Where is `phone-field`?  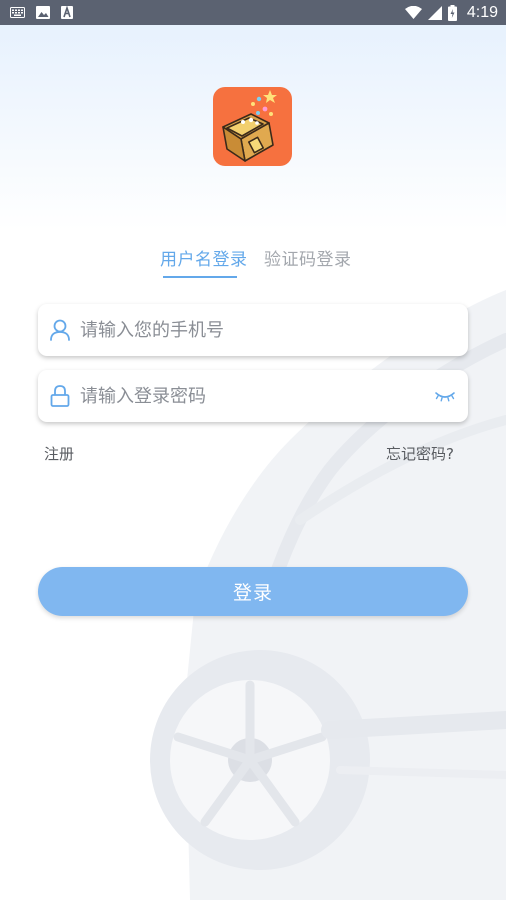
phone-field is located at coordinates (253, 330).